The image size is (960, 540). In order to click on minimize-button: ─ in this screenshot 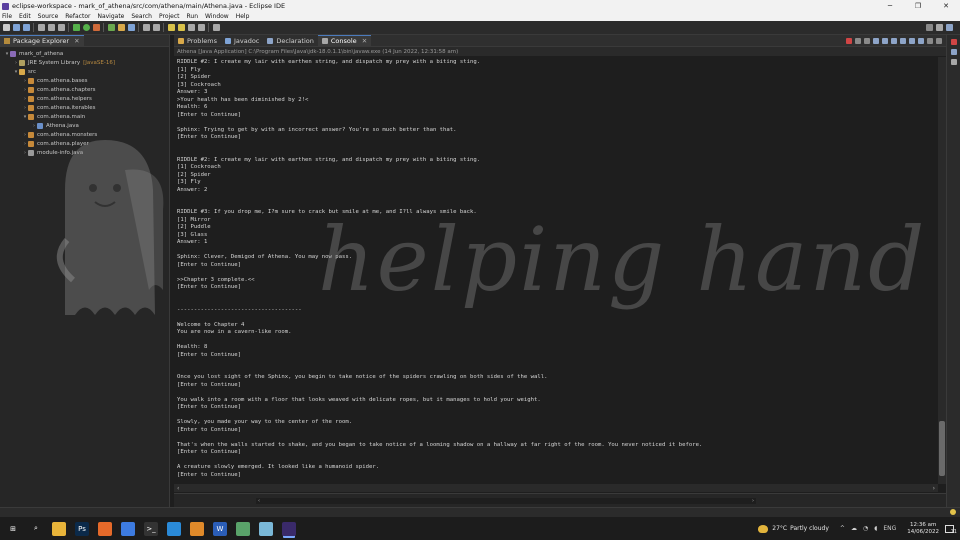, I will do `click(890, 6)`.